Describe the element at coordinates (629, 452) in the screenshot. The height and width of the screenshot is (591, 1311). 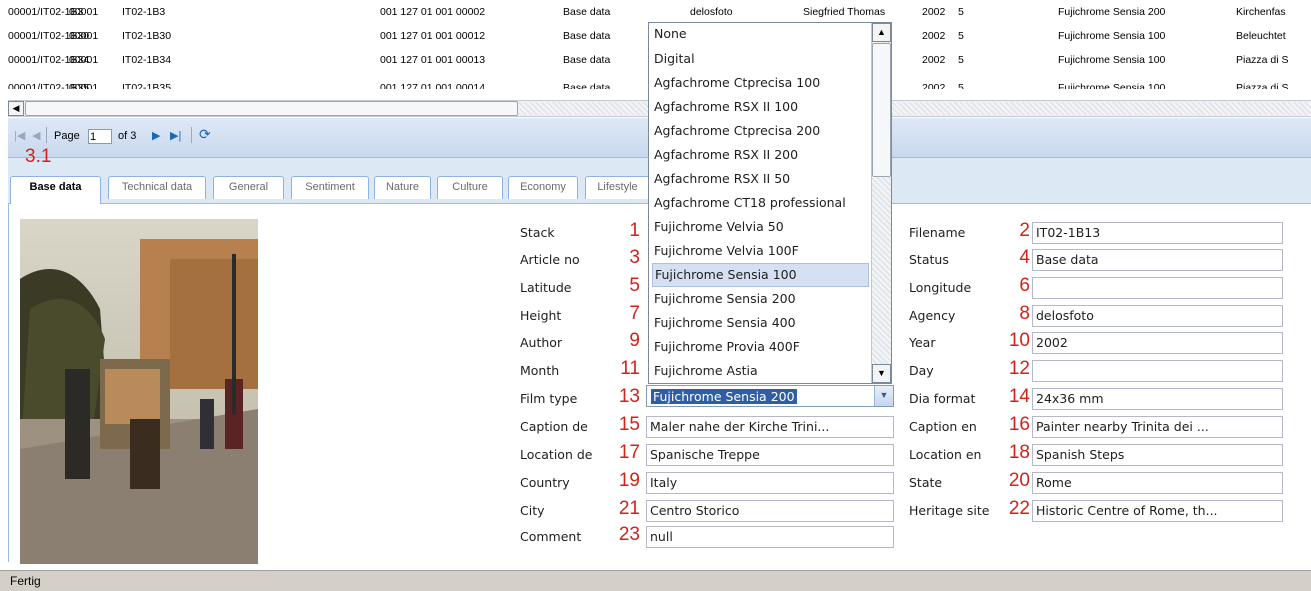
I see `annotation-marker: 17` at that location.